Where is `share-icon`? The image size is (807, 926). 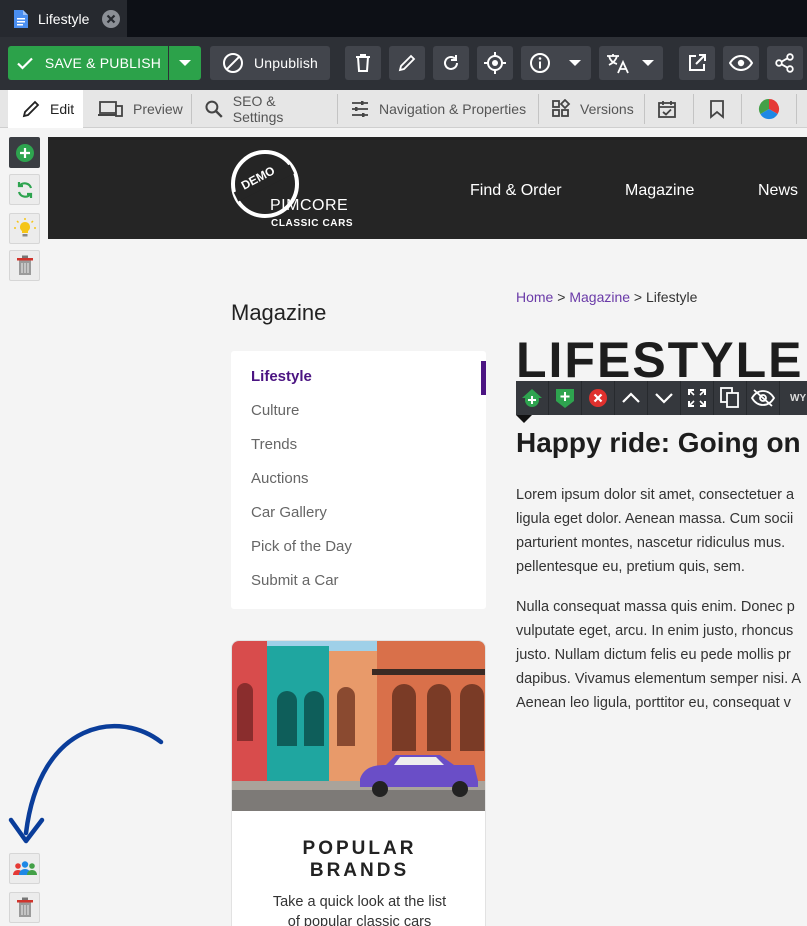
share-icon is located at coordinates (784, 63).